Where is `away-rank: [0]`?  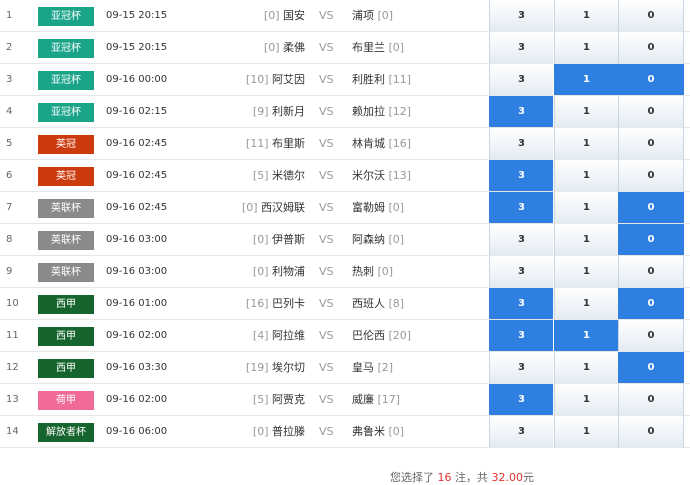 away-rank: [0] is located at coordinates (396, 431).